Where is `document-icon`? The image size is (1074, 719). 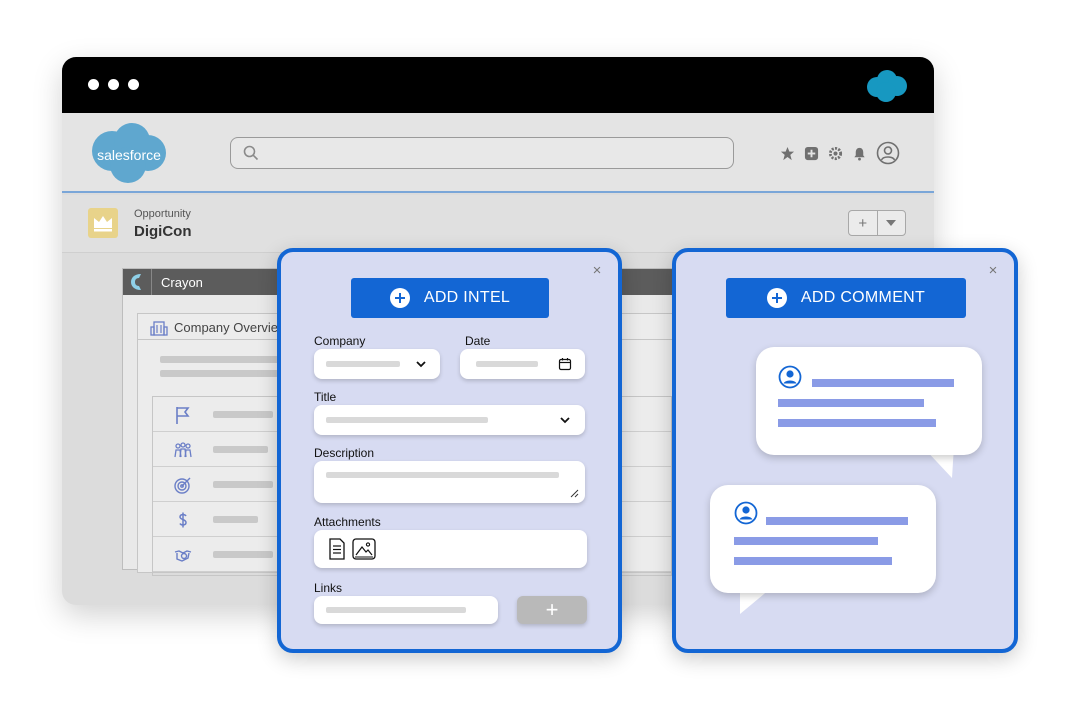
document-icon is located at coordinates (337, 549).